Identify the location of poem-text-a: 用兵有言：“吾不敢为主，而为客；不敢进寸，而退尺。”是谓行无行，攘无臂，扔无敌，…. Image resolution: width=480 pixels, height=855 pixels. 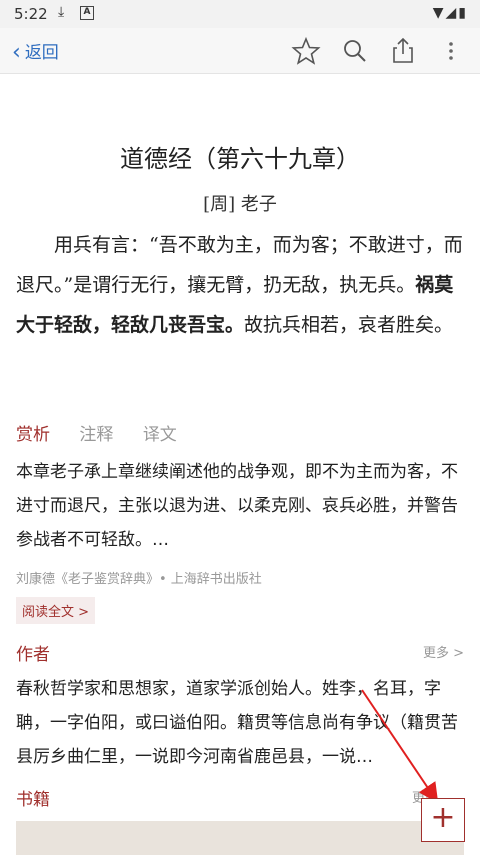
(239, 265).